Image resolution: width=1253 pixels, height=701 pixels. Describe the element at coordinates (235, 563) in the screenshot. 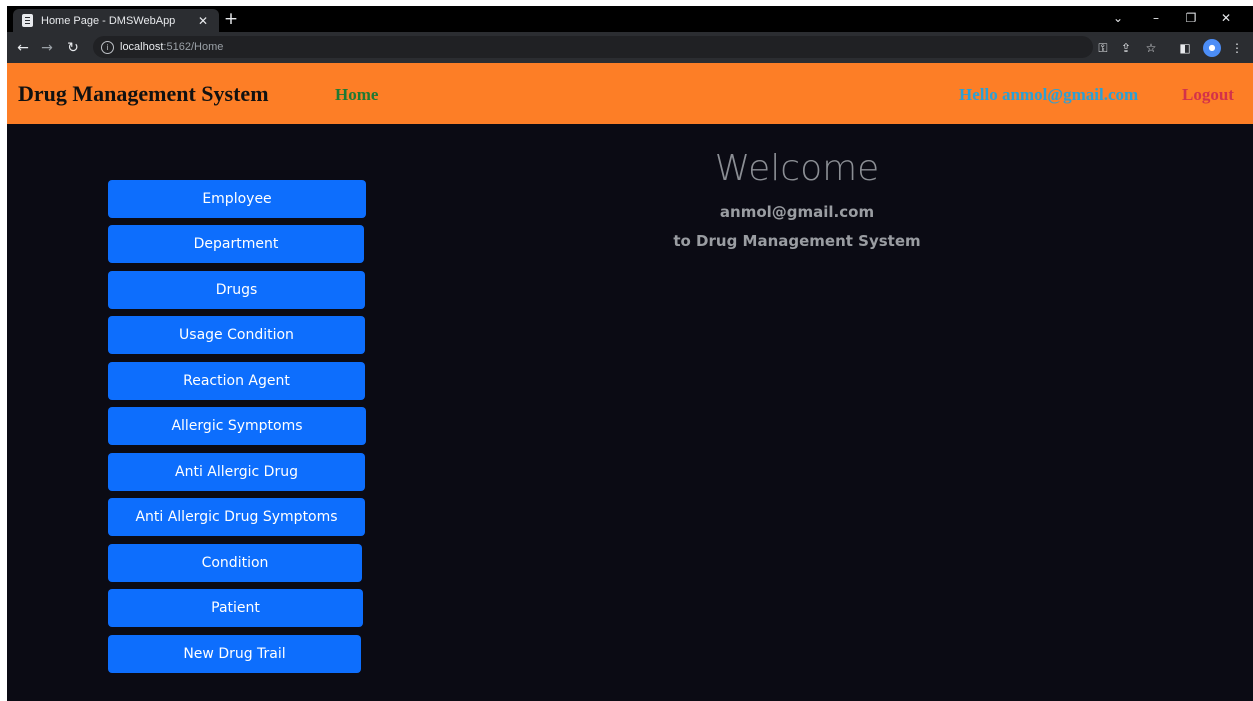

I see `condition-button: Condition` at that location.